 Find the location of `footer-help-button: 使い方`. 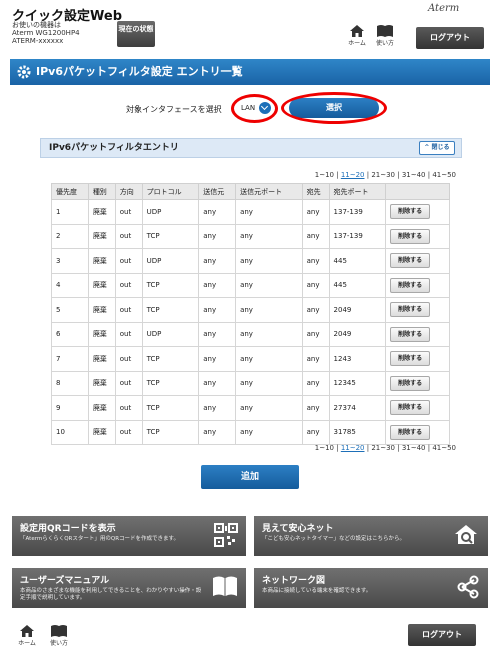

footer-help-button: 使い方 is located at coordinates (59, 637).